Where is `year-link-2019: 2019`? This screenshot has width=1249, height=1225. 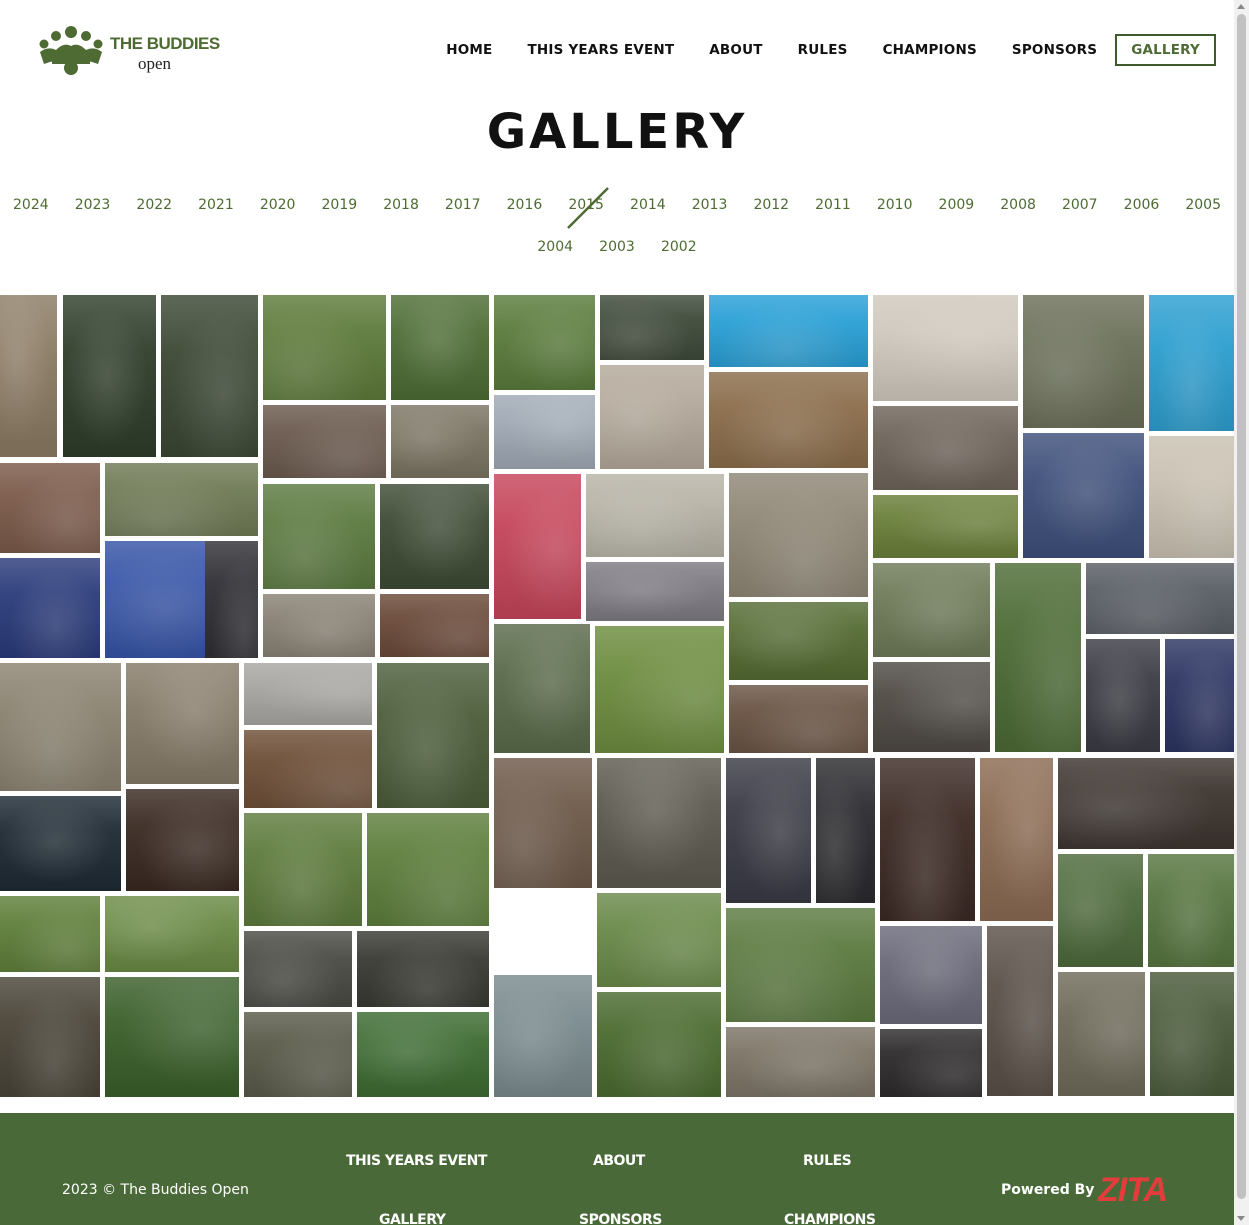
year-link-2019: 2019 is located at coordinates (339, 205).